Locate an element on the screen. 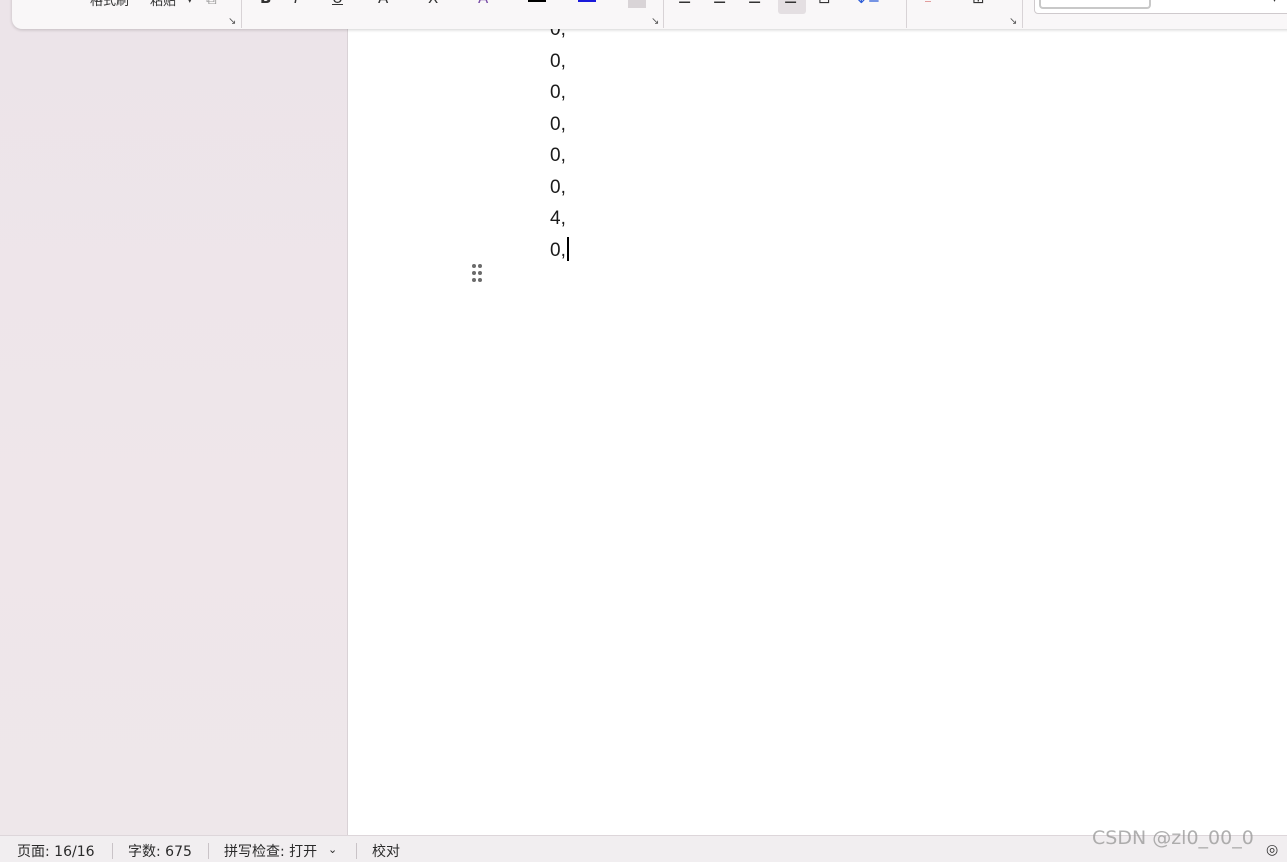 This screenshot has width=1287, height=862. watermark: CSDN @zl0_00_0 is located at coordinates (1173, 838).